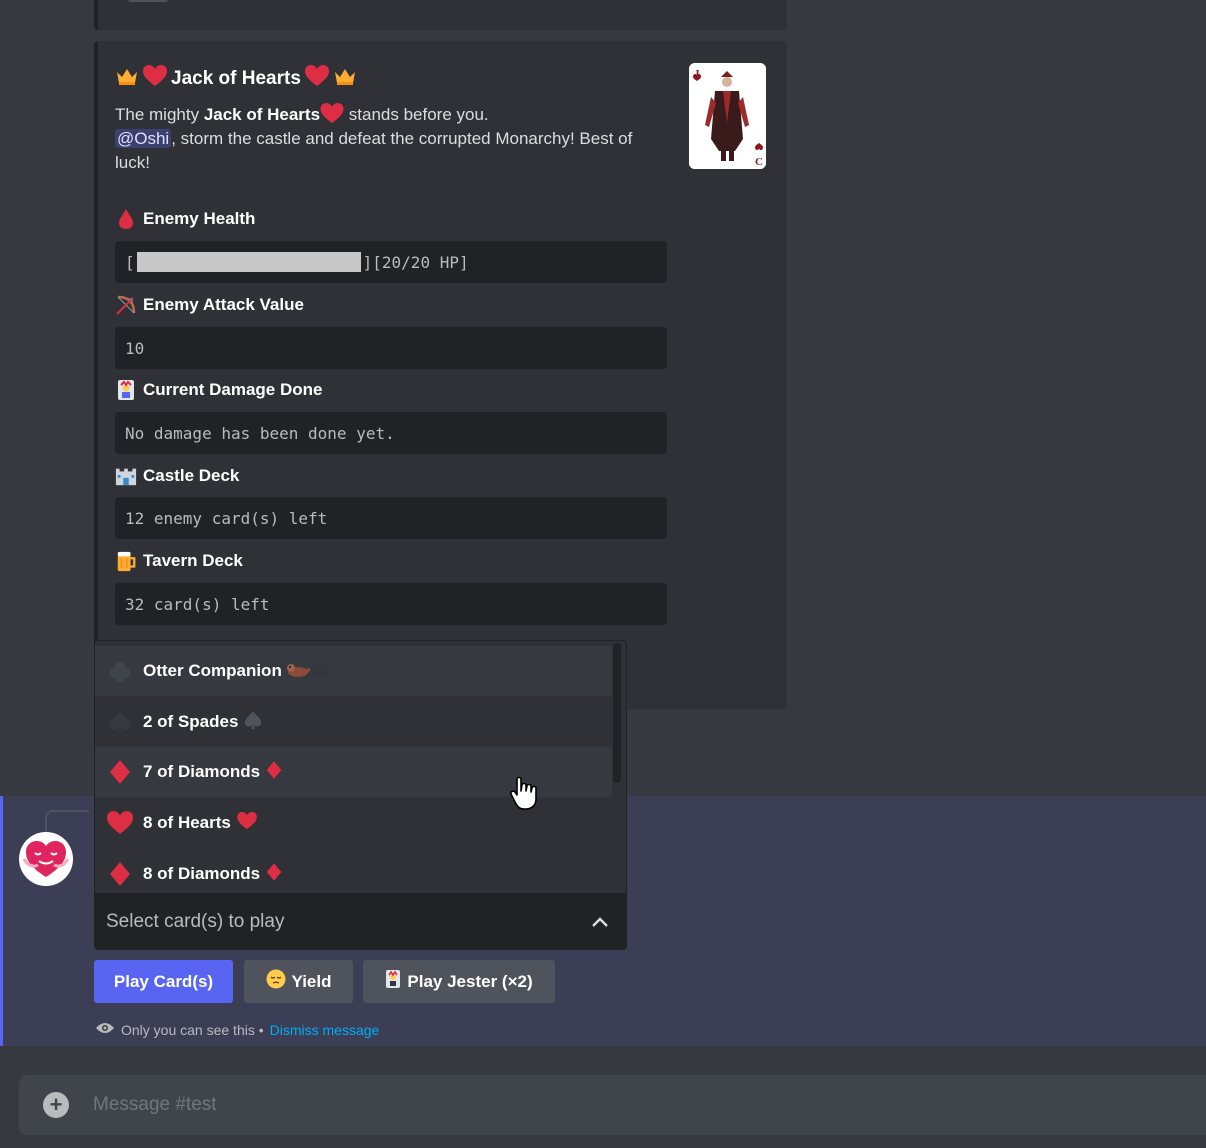  I want to click on beer-mug-icon, so click(126, 561).